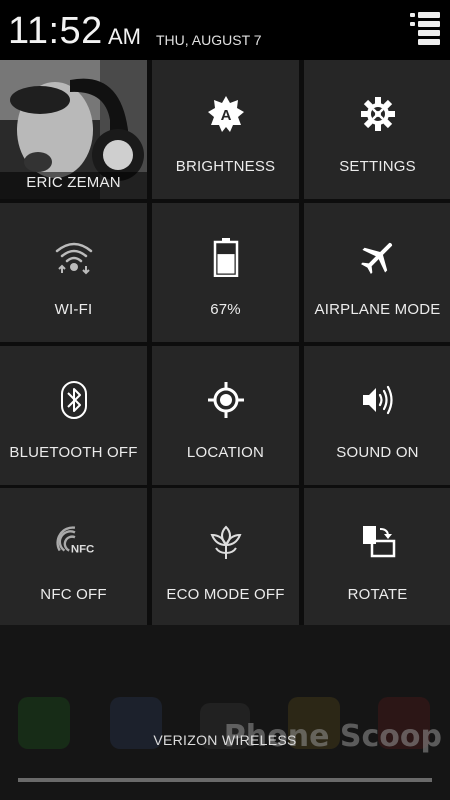 The height and width of the screenshot is (800, 450). What do you see at coordinates (225, 309) in the screenshot?
I see `battery-label: 67%` at bounding box center [225, 309].